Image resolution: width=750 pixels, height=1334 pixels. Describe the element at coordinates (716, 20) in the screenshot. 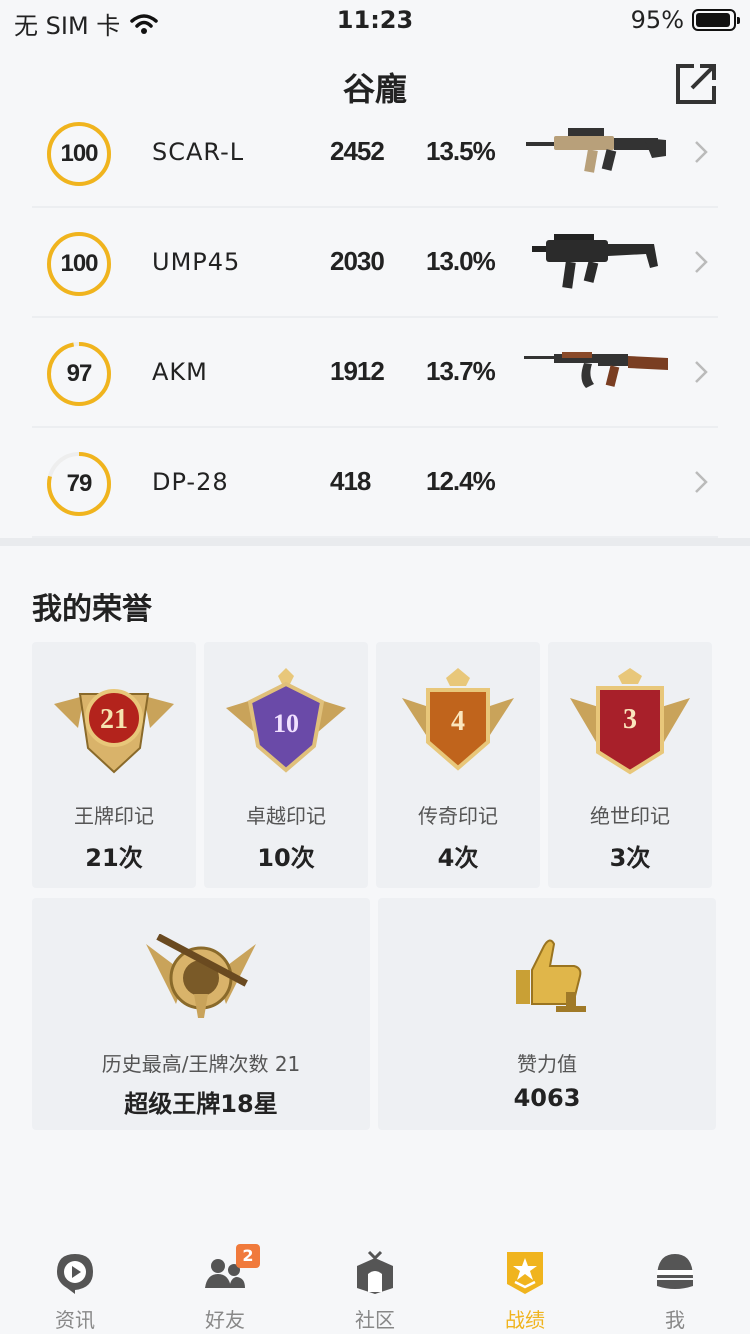

I see `battery-icon` at that location.